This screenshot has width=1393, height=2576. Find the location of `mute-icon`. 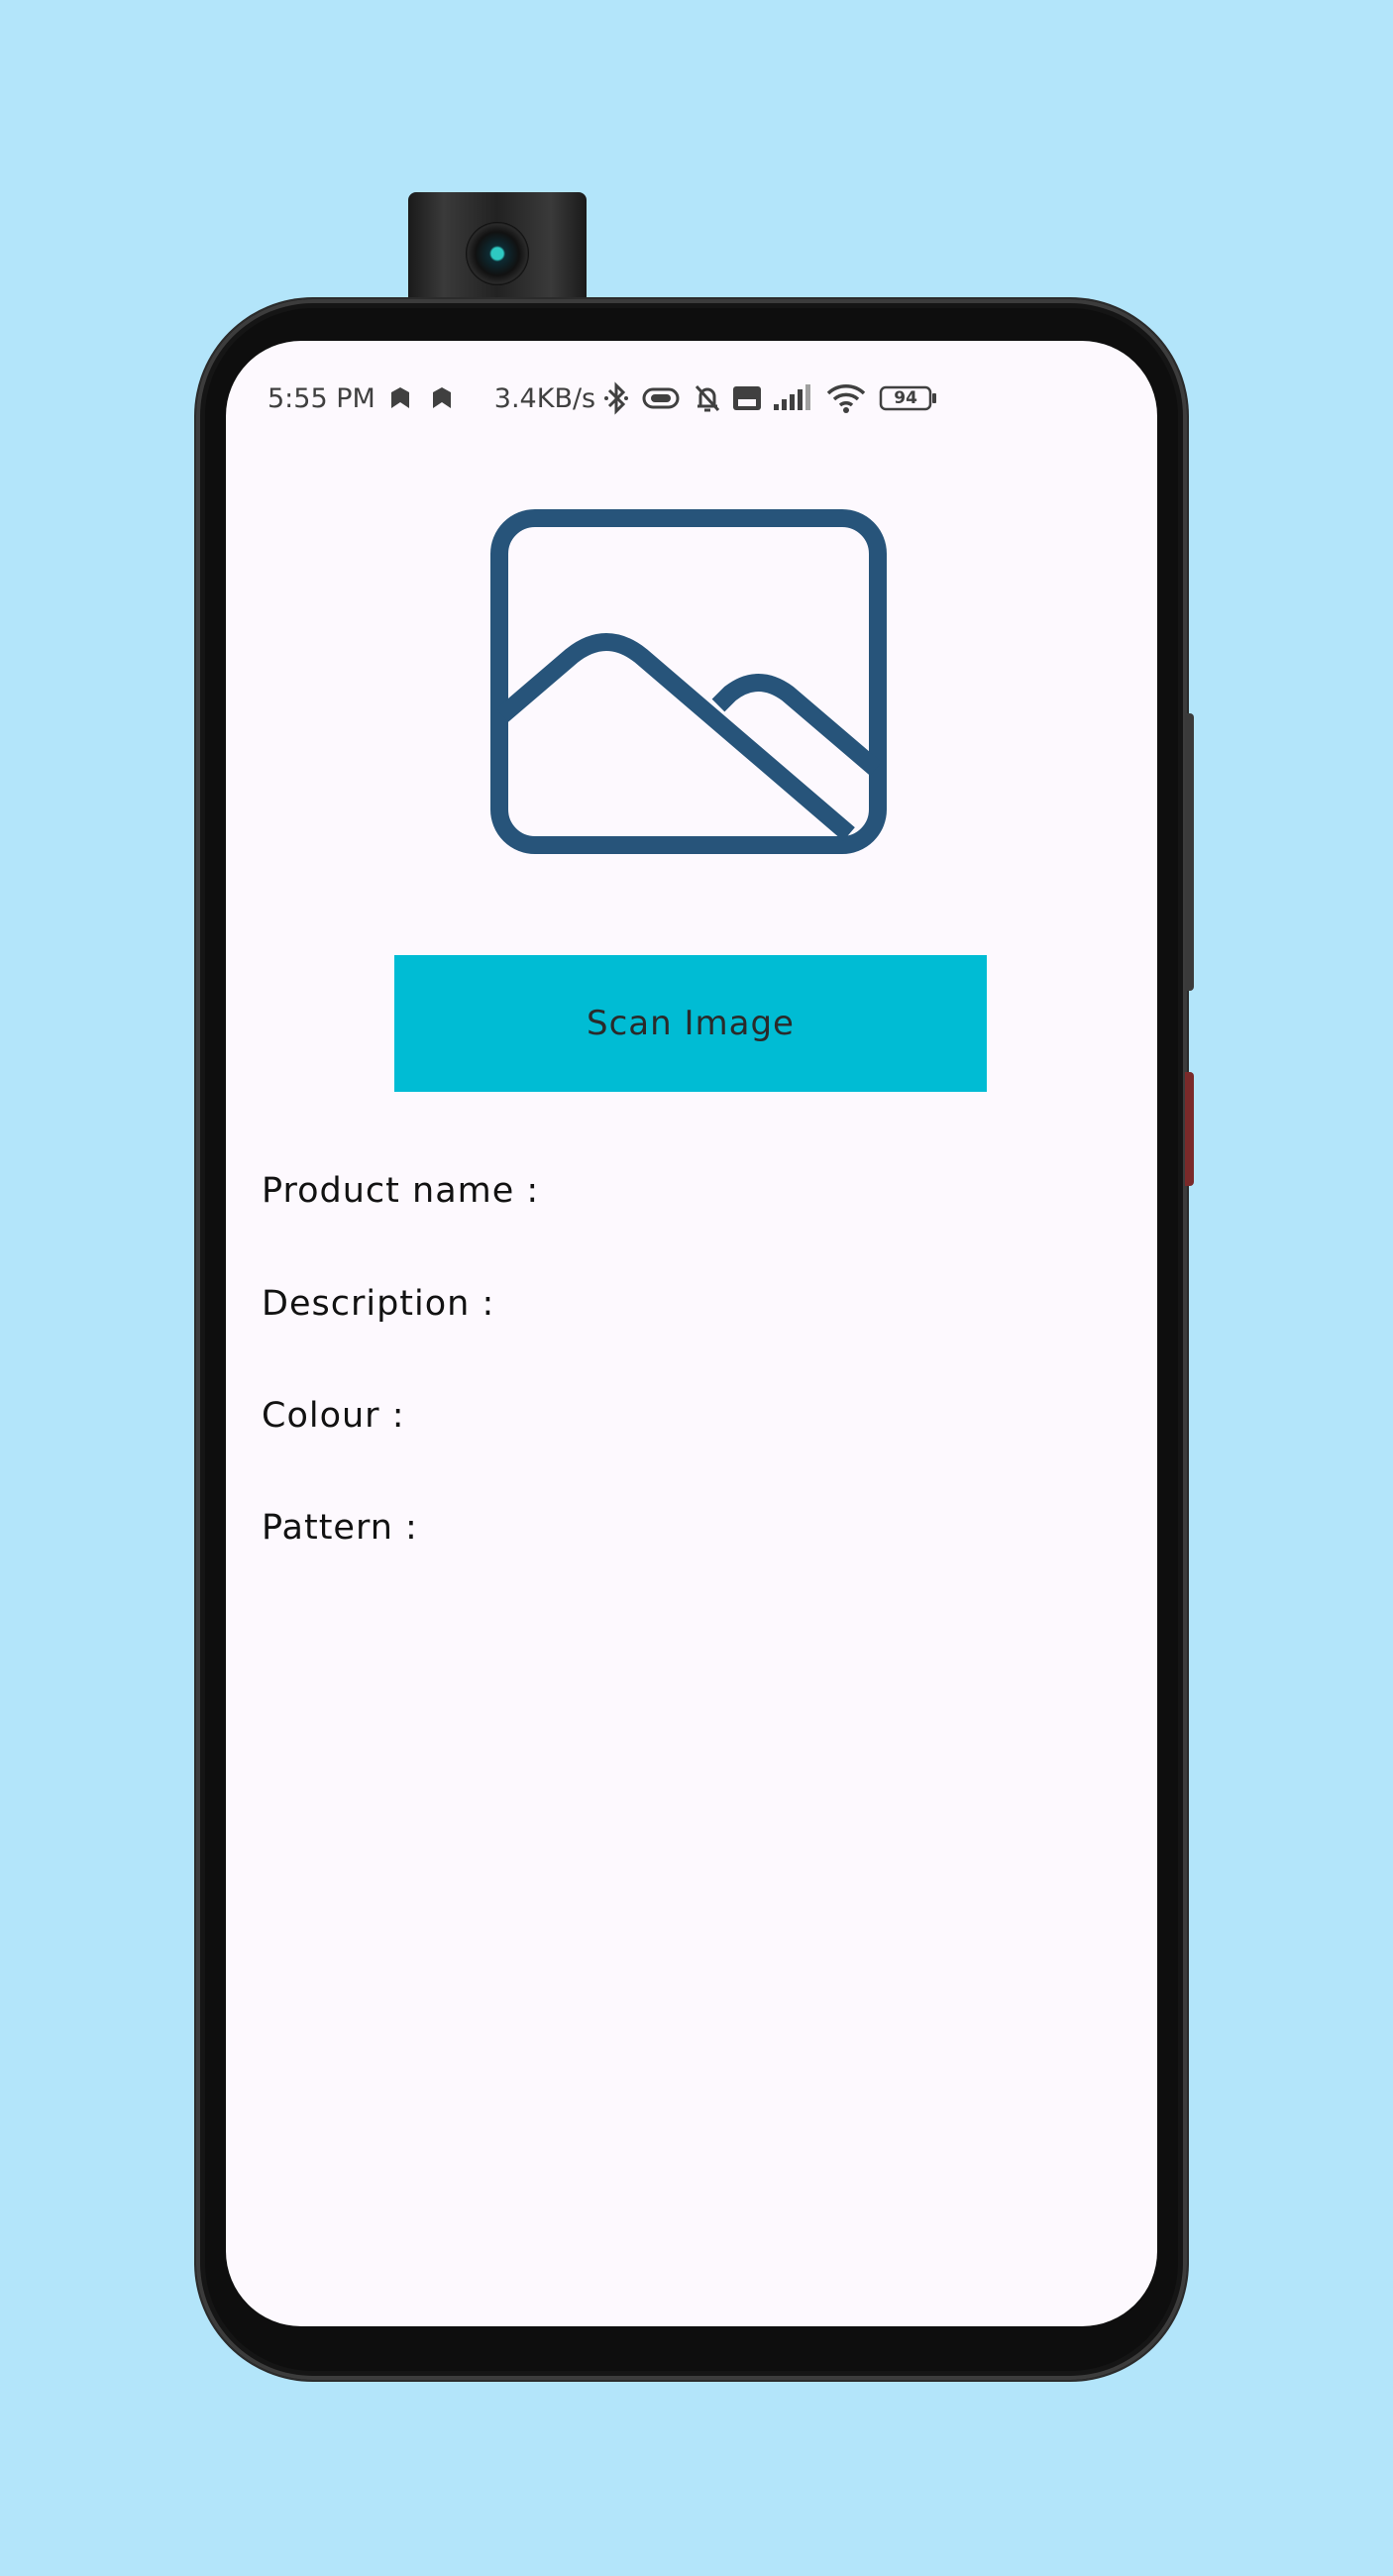

mute-icon is located at coordinates (707, 398).